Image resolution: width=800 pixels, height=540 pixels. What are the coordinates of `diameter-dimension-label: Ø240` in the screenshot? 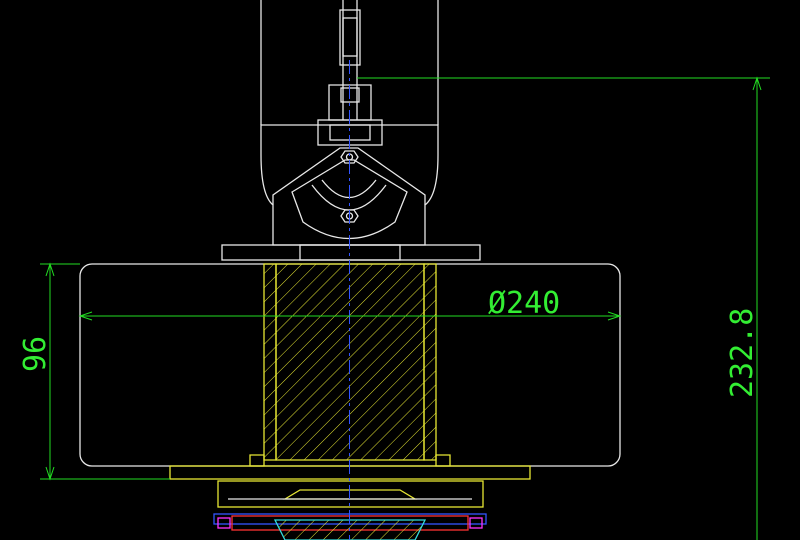 It's located at (524, 303).